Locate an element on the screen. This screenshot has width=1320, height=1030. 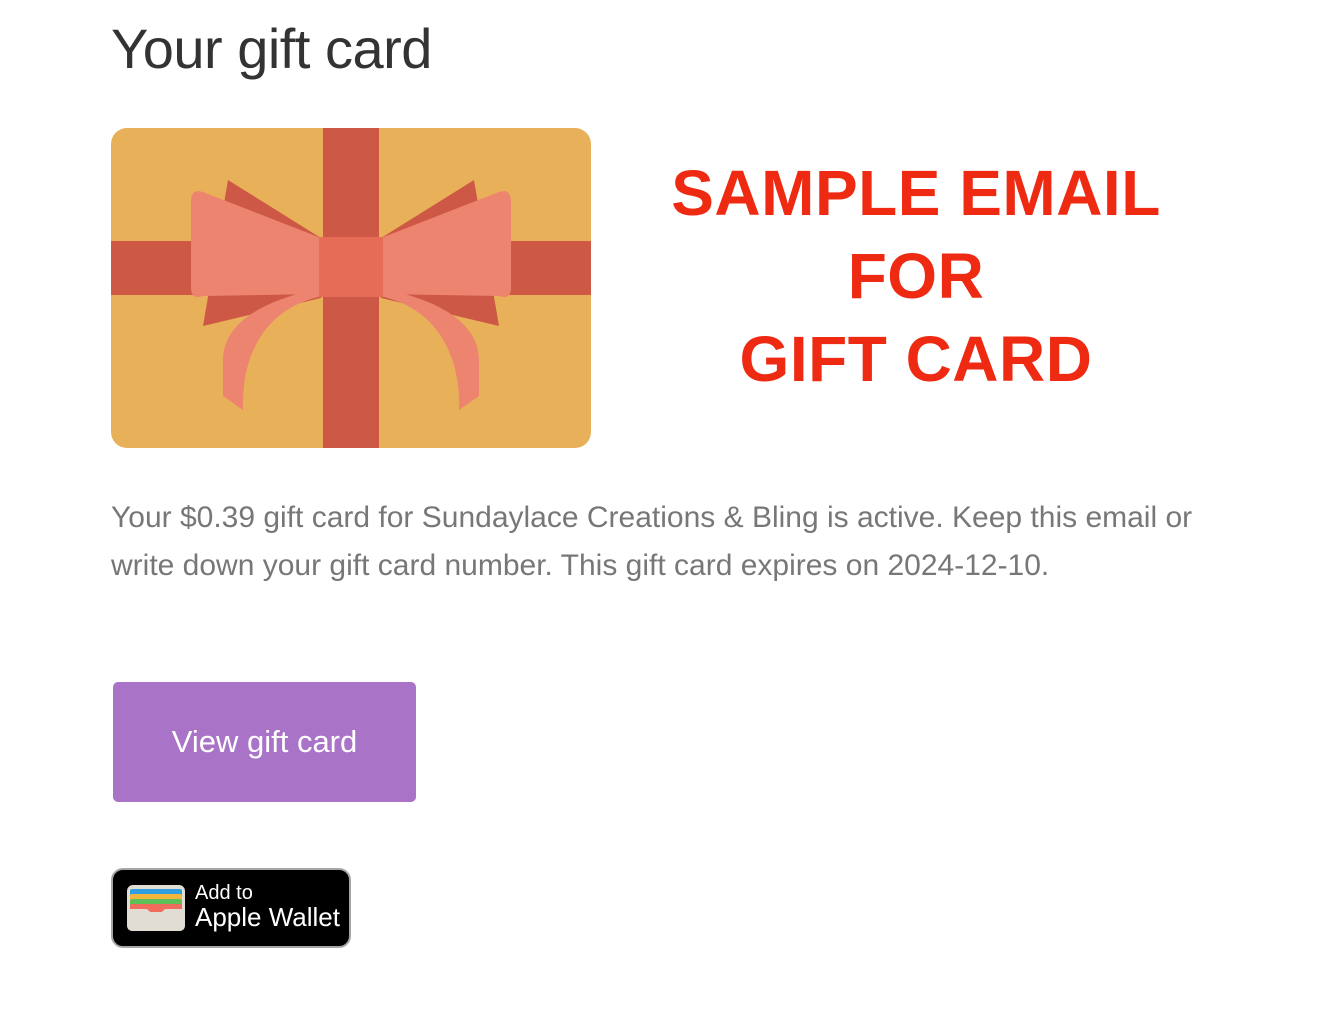
wallet-large-label: Apple Wallet is located at coordinates (267, 917).